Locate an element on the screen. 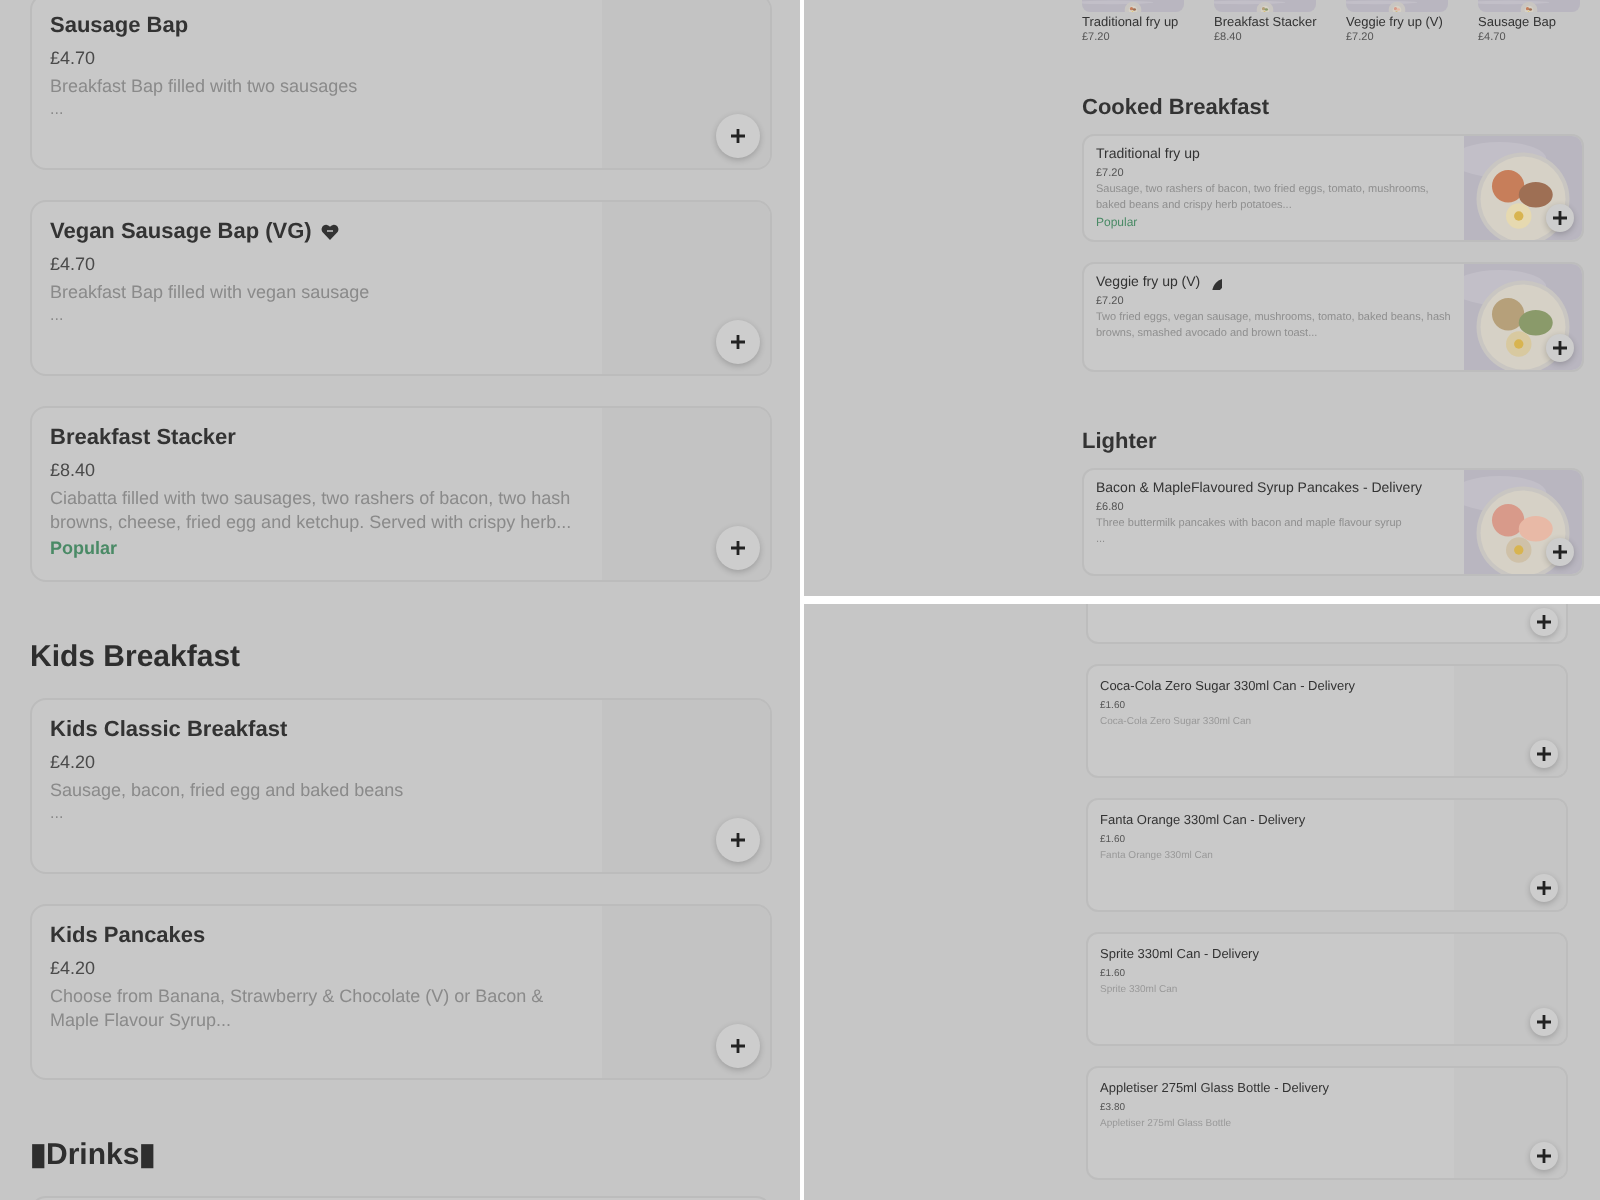 The image size is (1600, 1200). item-description: Breakfast Bap filled with two sausages is located at coordinates (205, 86).